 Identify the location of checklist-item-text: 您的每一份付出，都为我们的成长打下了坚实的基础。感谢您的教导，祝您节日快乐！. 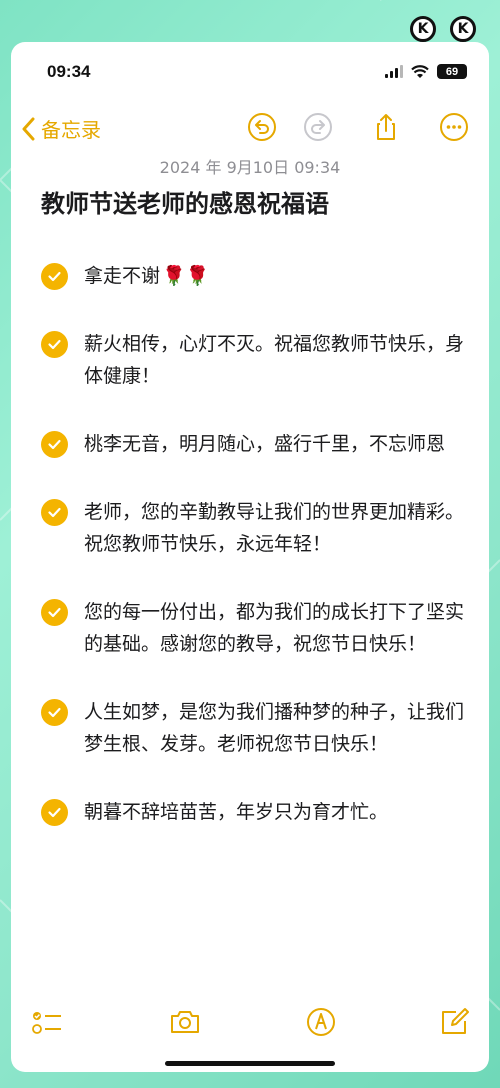
(274, 628).